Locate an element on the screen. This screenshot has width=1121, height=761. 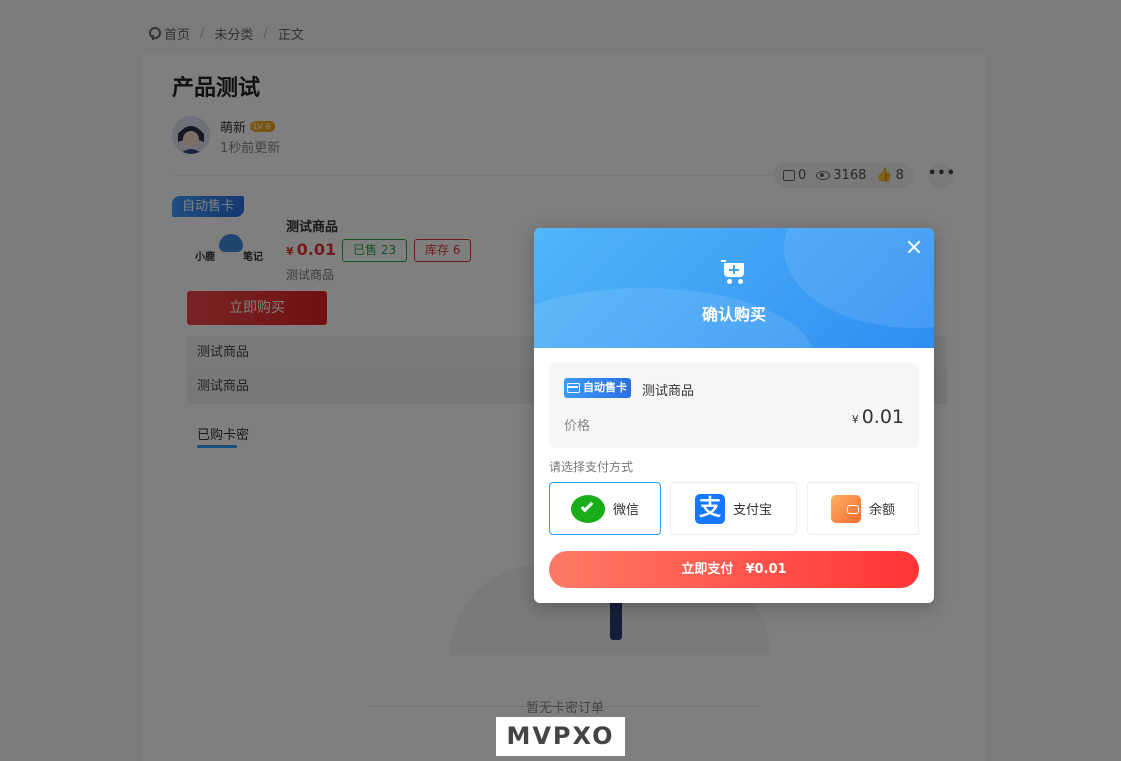
modal-title: 确认购买 is located at coordinates (733, 314).